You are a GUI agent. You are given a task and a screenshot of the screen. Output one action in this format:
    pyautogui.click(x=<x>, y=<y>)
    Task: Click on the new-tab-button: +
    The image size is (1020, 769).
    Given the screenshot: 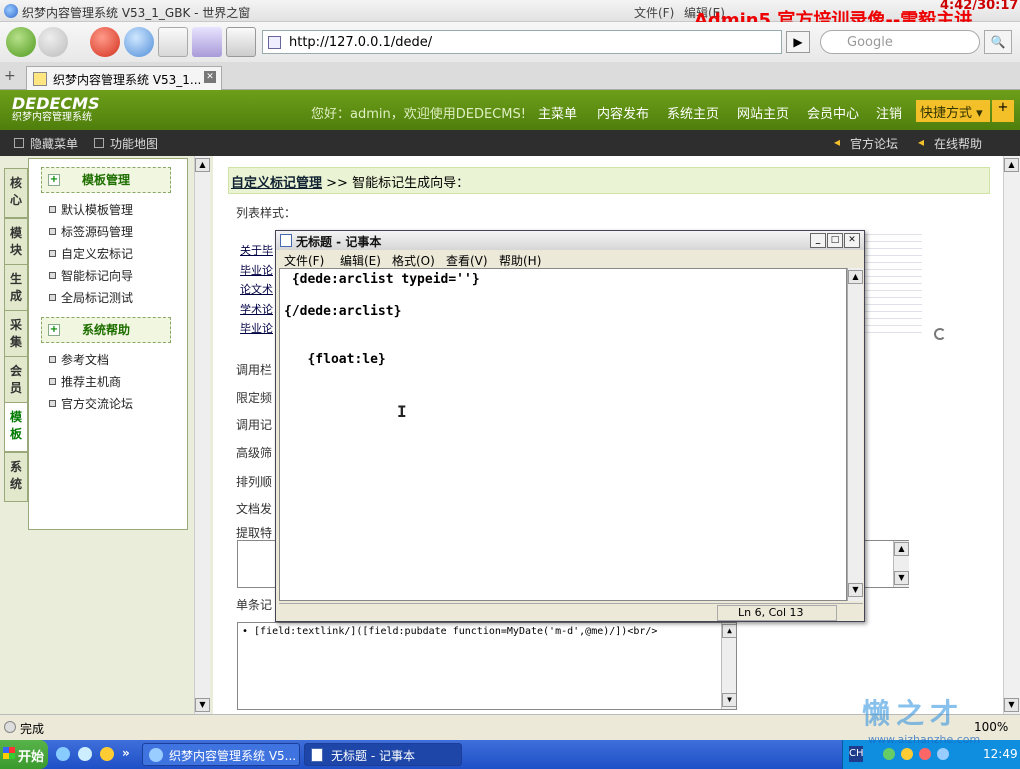 What is the action you would take?
    pyautogui.click(x=10, y=76)
    